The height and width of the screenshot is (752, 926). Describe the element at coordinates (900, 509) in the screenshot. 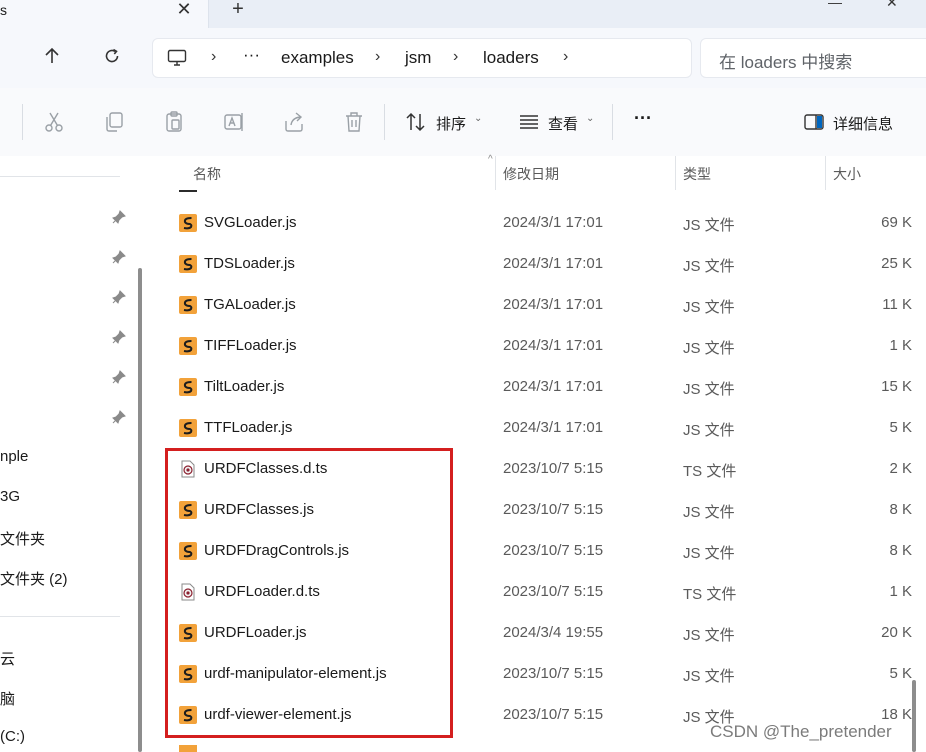

I see `file-size: 8 K` at that location.